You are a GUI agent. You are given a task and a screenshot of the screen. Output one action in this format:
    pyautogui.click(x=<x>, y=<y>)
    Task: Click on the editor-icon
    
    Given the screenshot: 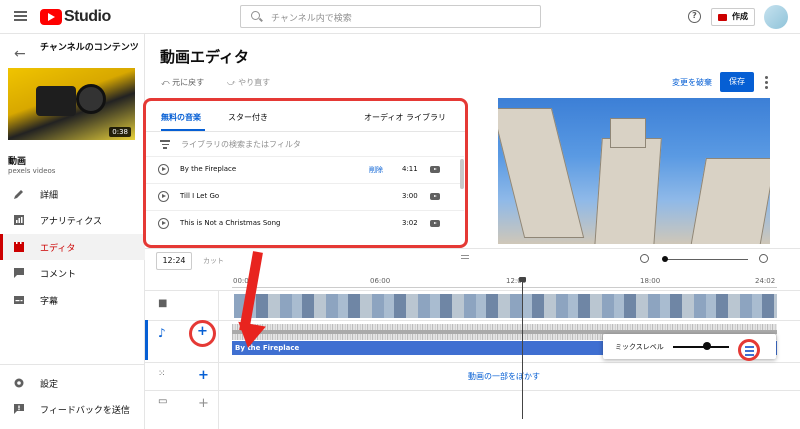 What is the action you would take?
    pyautogui.click(x=19, y=247)
    